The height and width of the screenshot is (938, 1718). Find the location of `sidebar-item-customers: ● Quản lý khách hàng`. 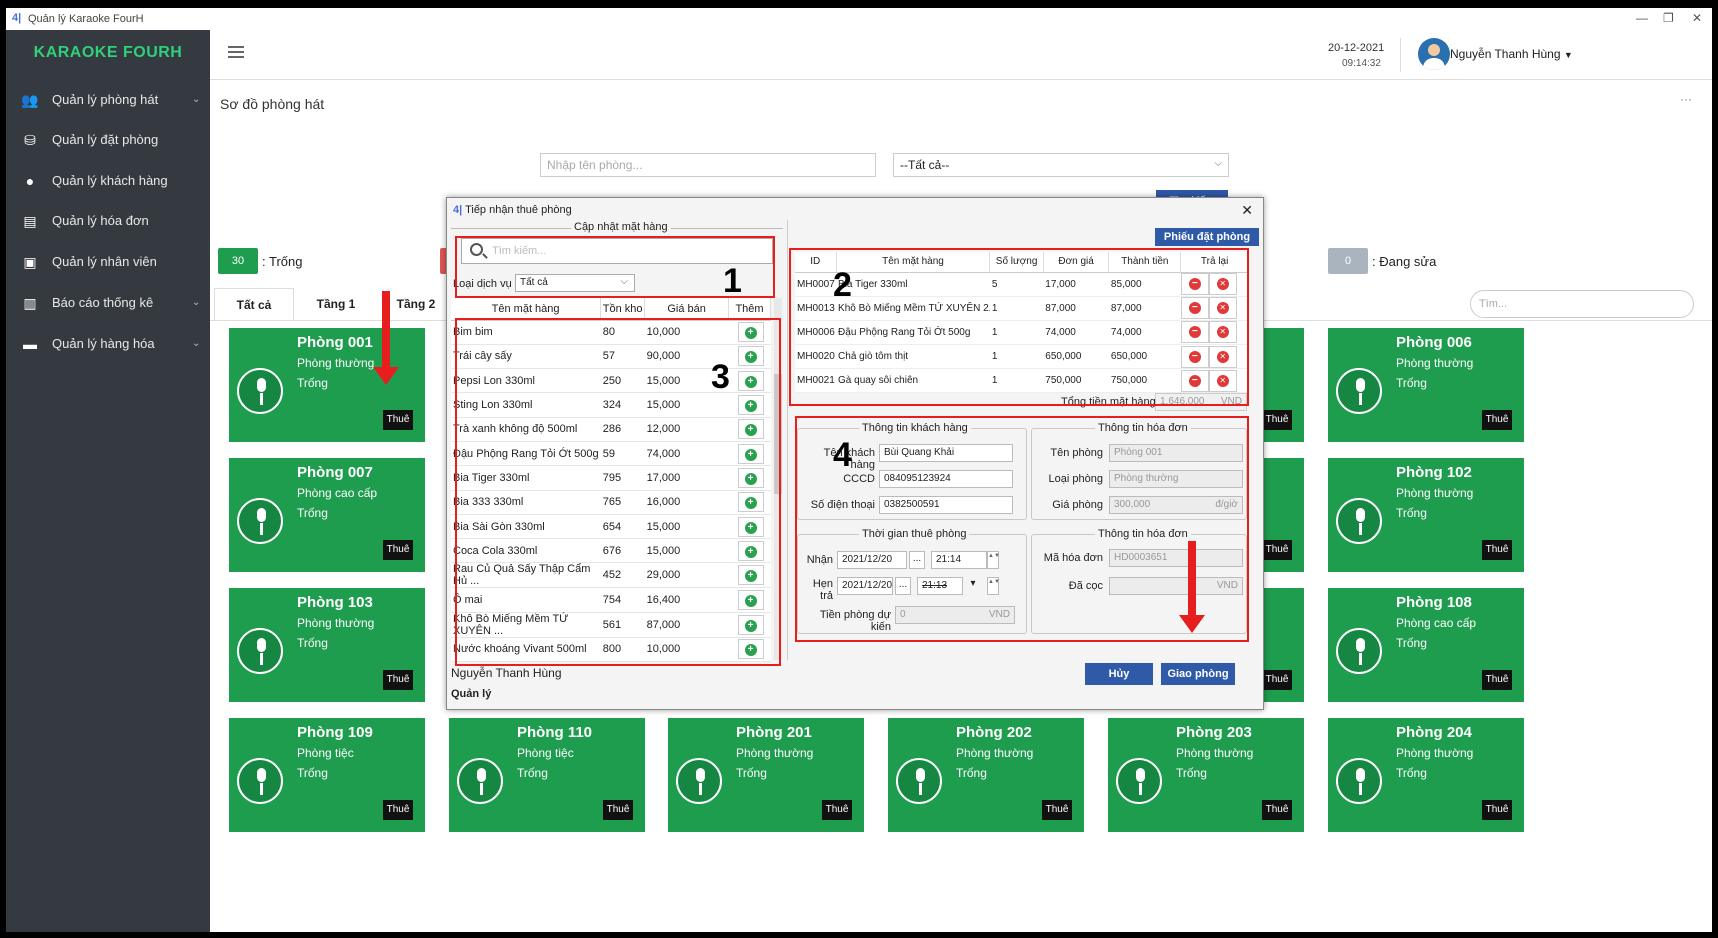

sidebar-item-customers: ● Quản lý khách hàng is located at coordinates (108, 181).